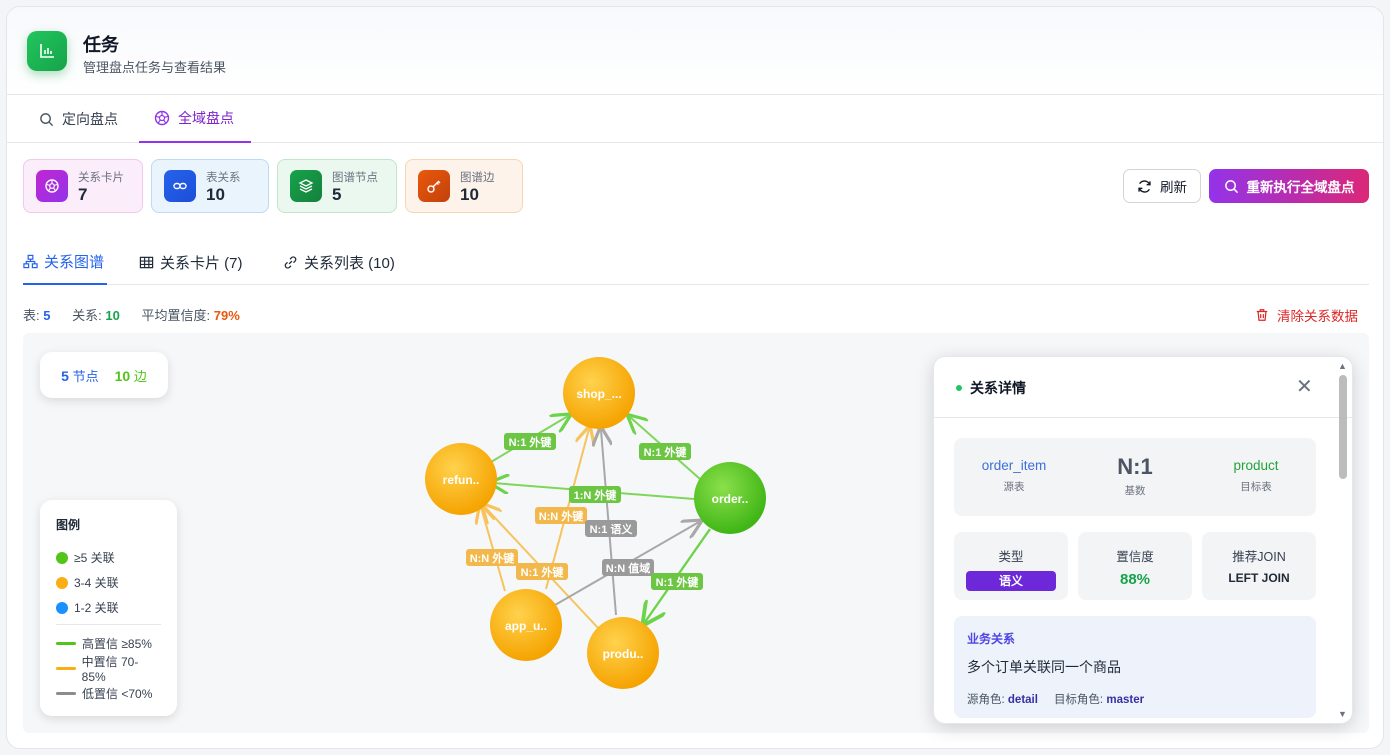 The height and width of the screenshot is (755, 1390). I want to click on stat-relation-cards: 关系卡片 7, so click(83, 186).